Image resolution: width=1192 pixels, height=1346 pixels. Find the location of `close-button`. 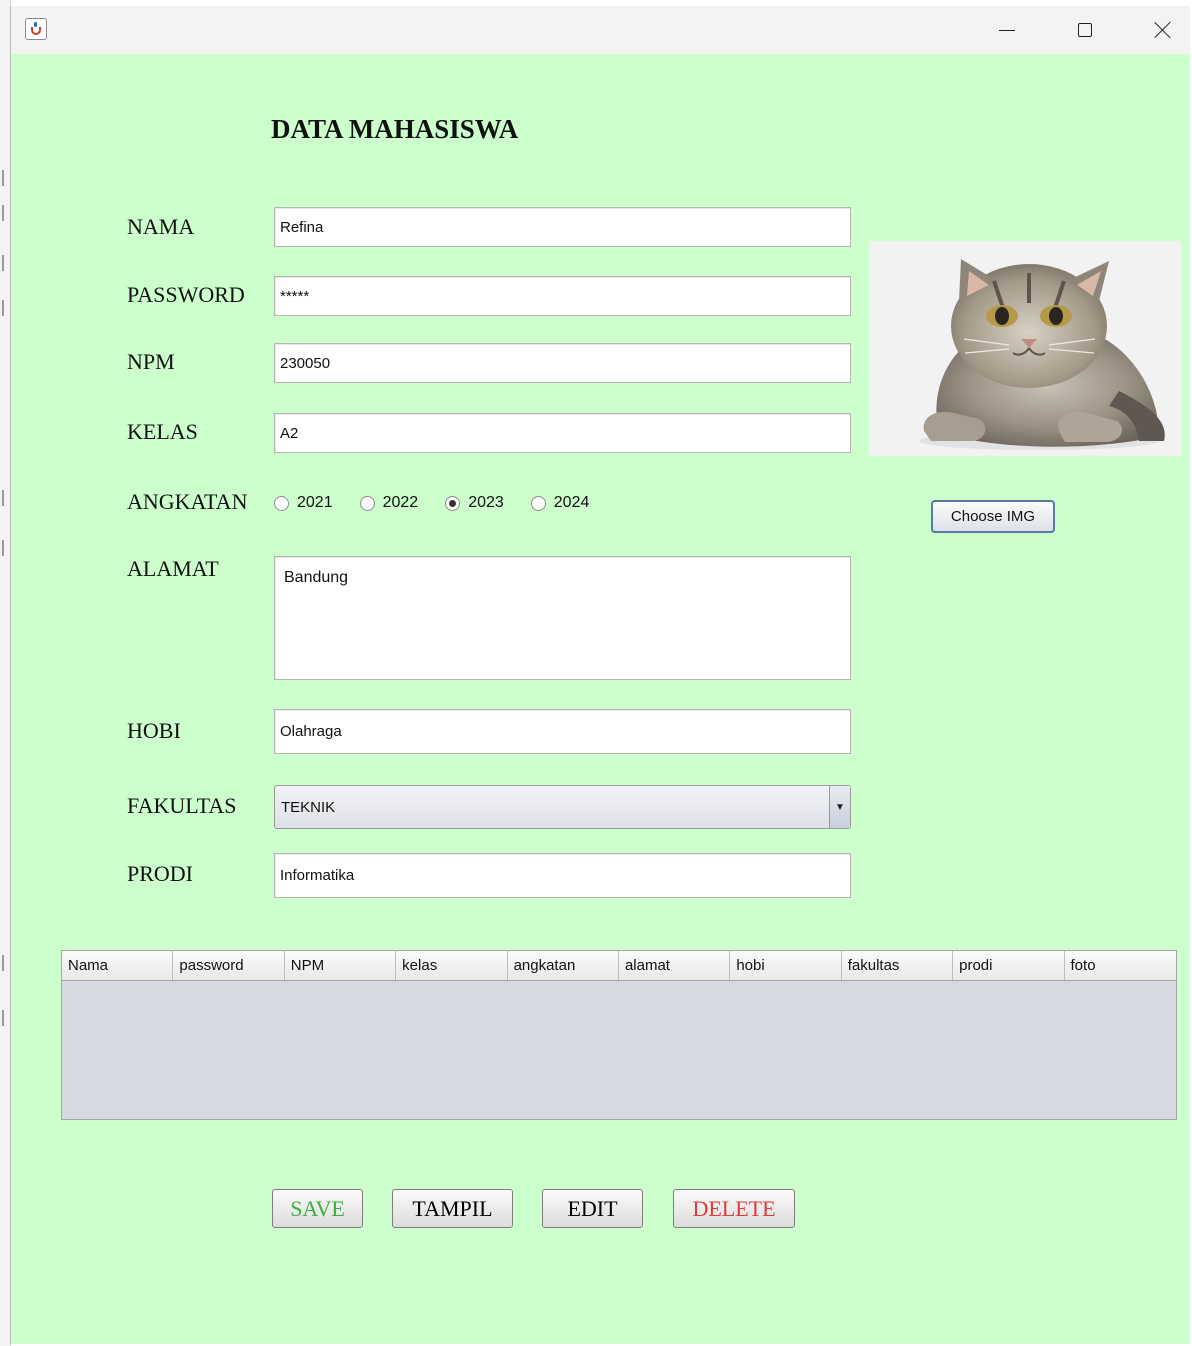

close-button is located at coordinates (1158, 30).